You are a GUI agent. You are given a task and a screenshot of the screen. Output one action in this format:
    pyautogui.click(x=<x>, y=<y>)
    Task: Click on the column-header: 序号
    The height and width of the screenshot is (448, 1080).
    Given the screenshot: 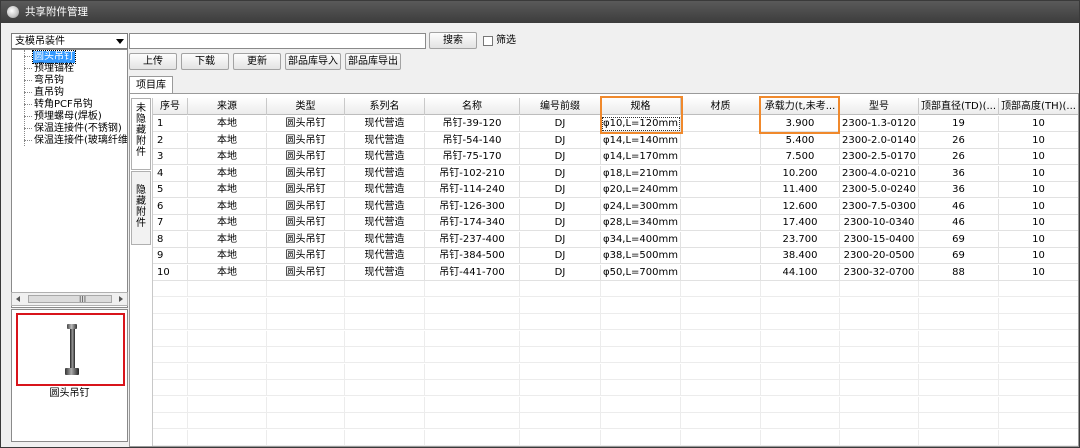 What is the action you would take?
    pyautogui.click(x=170, y=106)
    